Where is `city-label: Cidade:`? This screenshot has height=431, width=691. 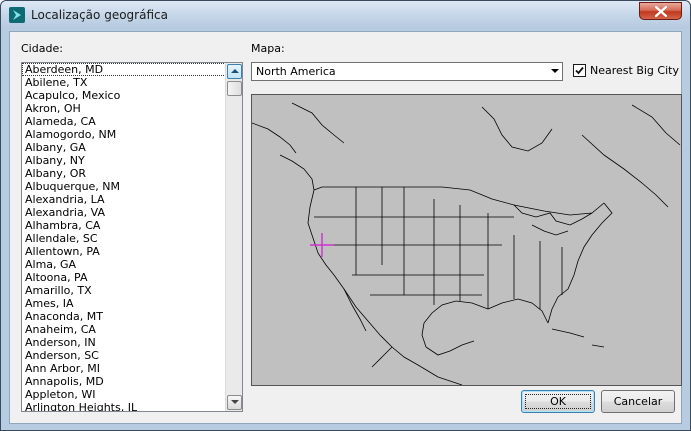
city-label: Cidade: is located at coordinates (42, 48).